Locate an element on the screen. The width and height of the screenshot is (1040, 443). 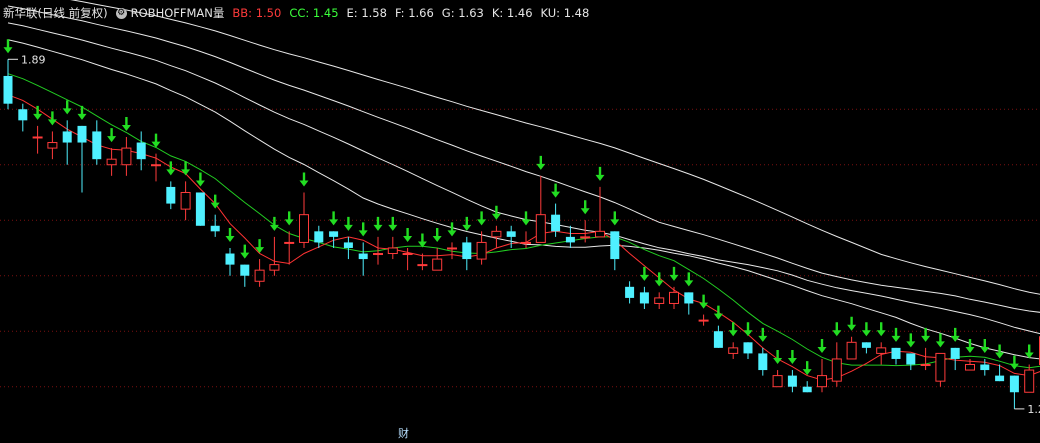
finance-tab: 财 is located at coordinates (403, 433).